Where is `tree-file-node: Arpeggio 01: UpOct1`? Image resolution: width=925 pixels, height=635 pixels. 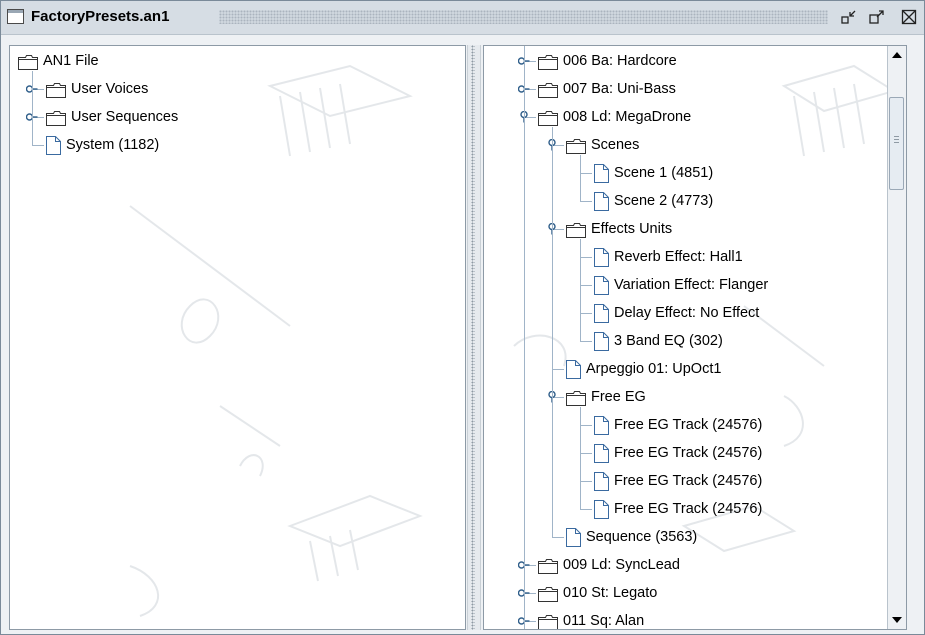 tree-file-node: Arpeggio 01: UpOct1 is located at coordinates (643, 369).